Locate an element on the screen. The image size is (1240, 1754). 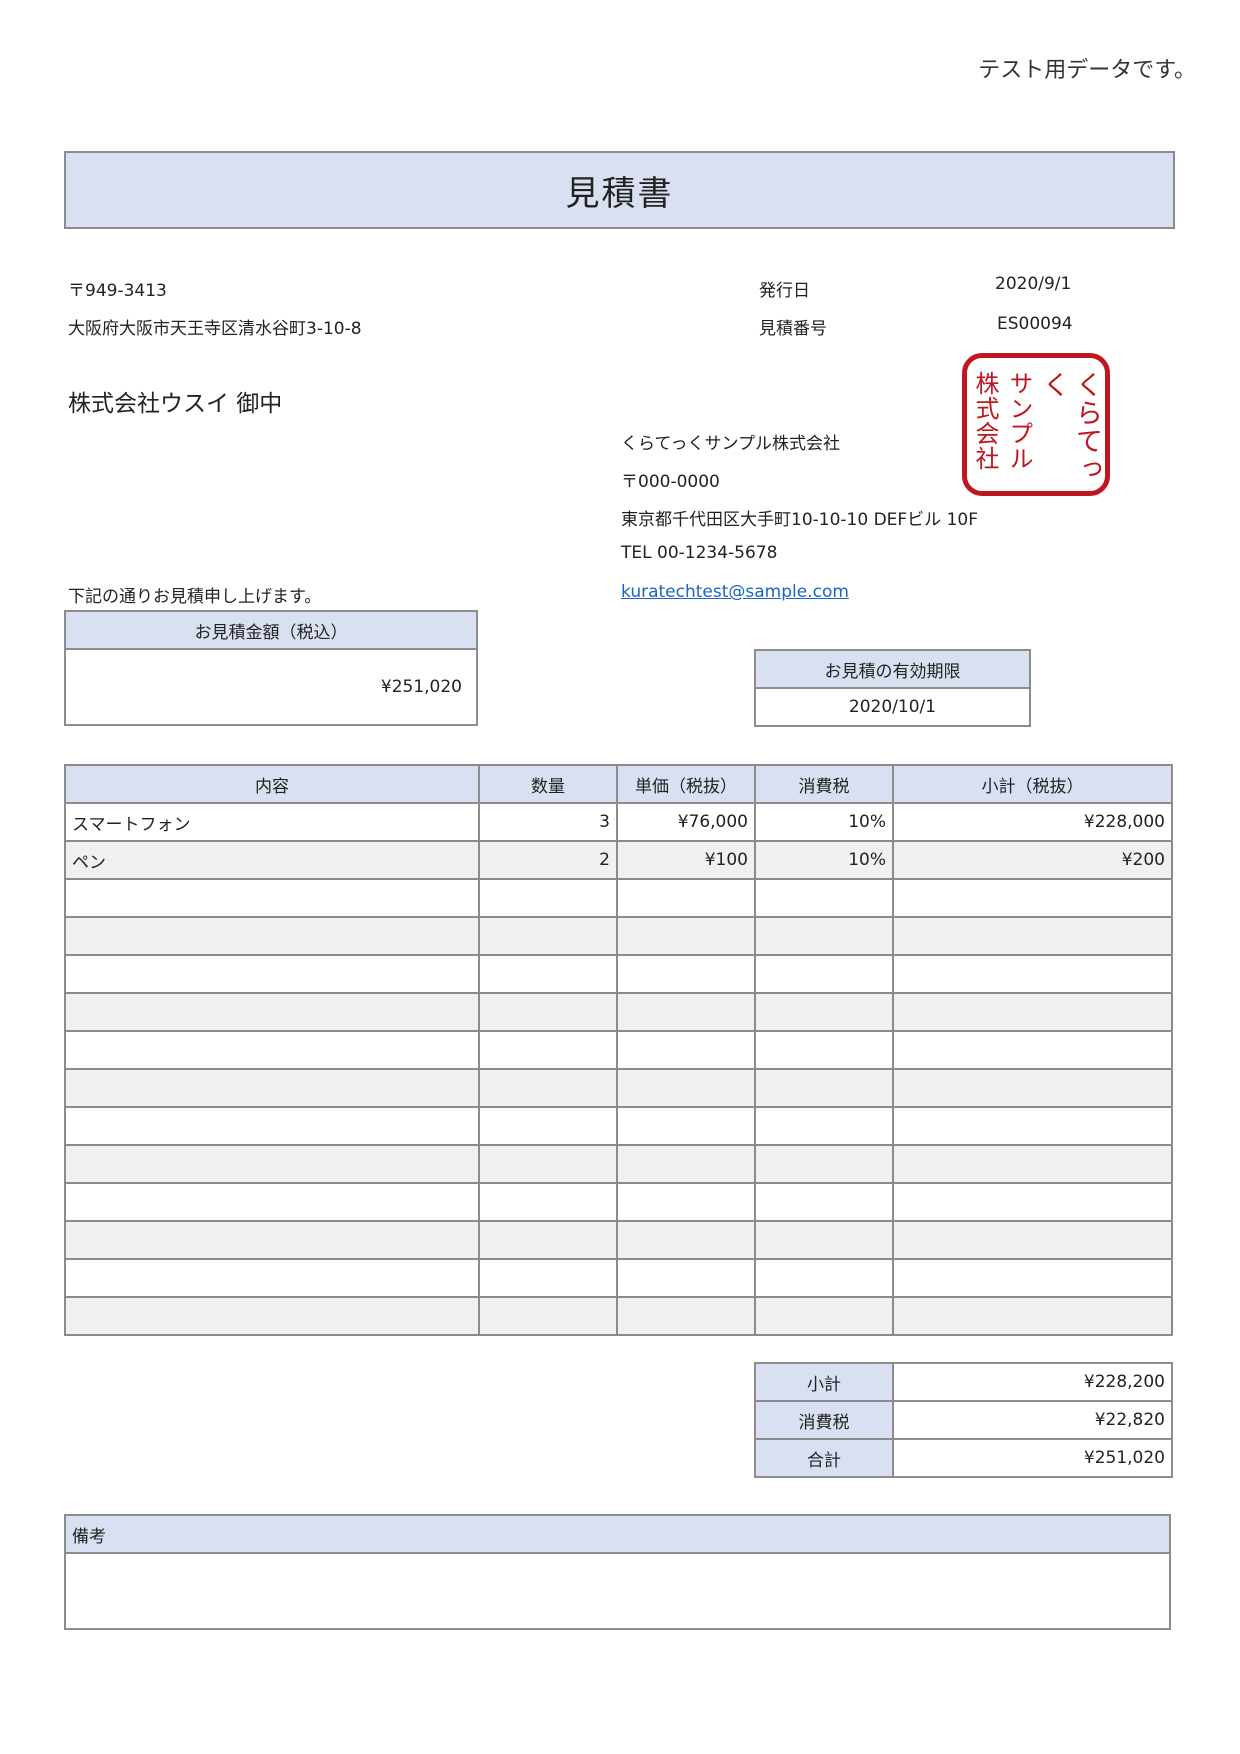
issuer-email-link: kuratechtest@sample.com is located at coordinates (735, 592).